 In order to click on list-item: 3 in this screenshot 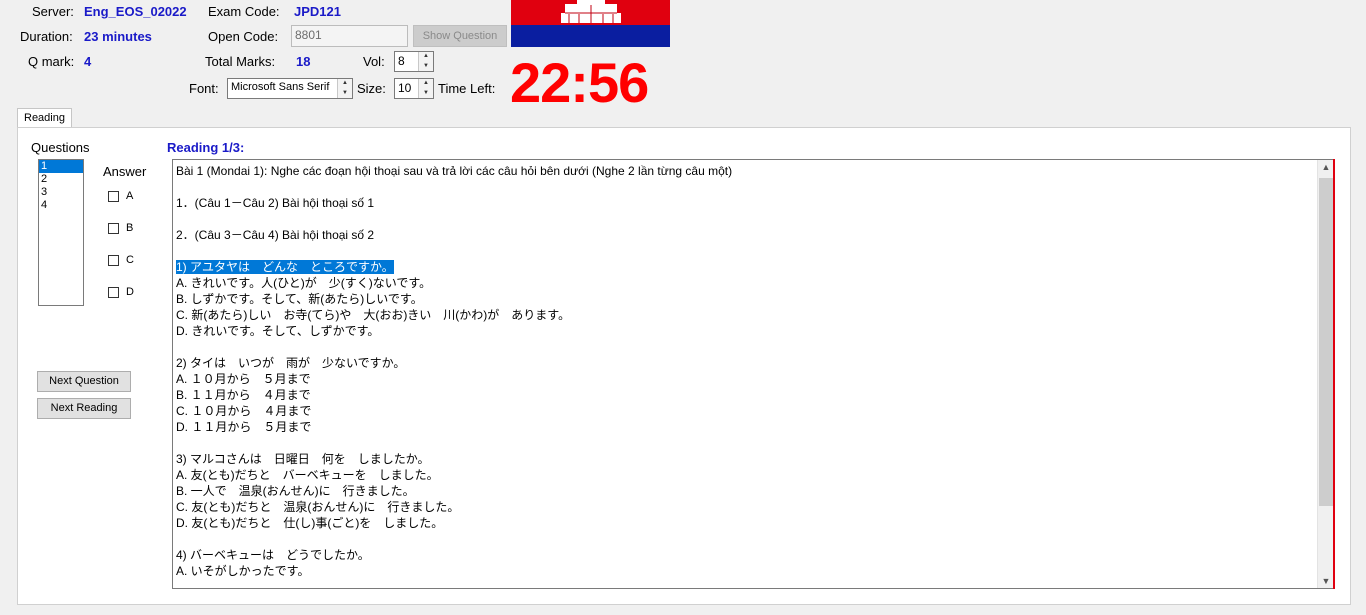, I will do `click(61, 192)`.